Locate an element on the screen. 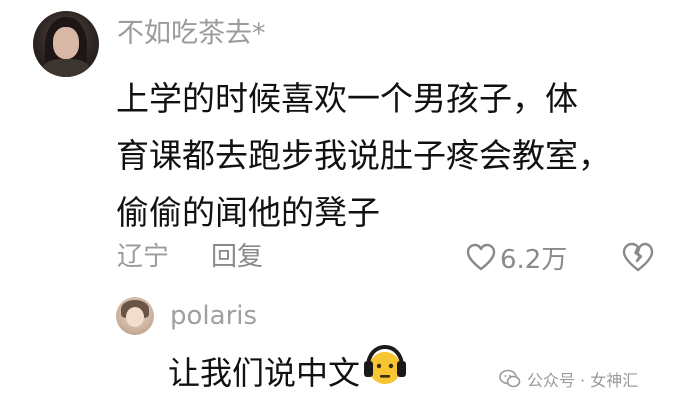  comment-line: 育课都去跑步我说肚子疼会教室， is located at coordinates (363, 155).